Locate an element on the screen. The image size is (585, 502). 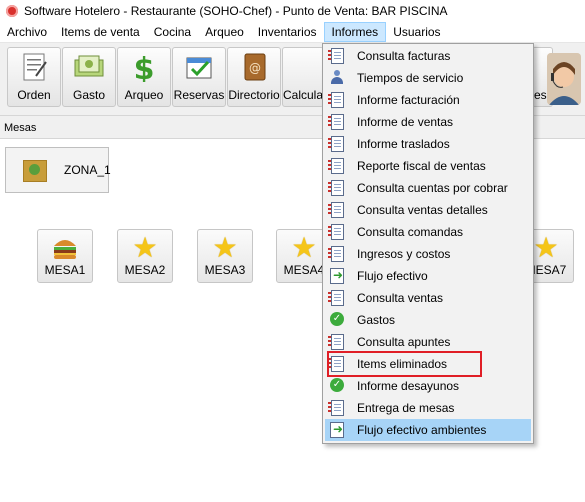
arqueo-label: Arqueo is located at coordinates (144, 95).